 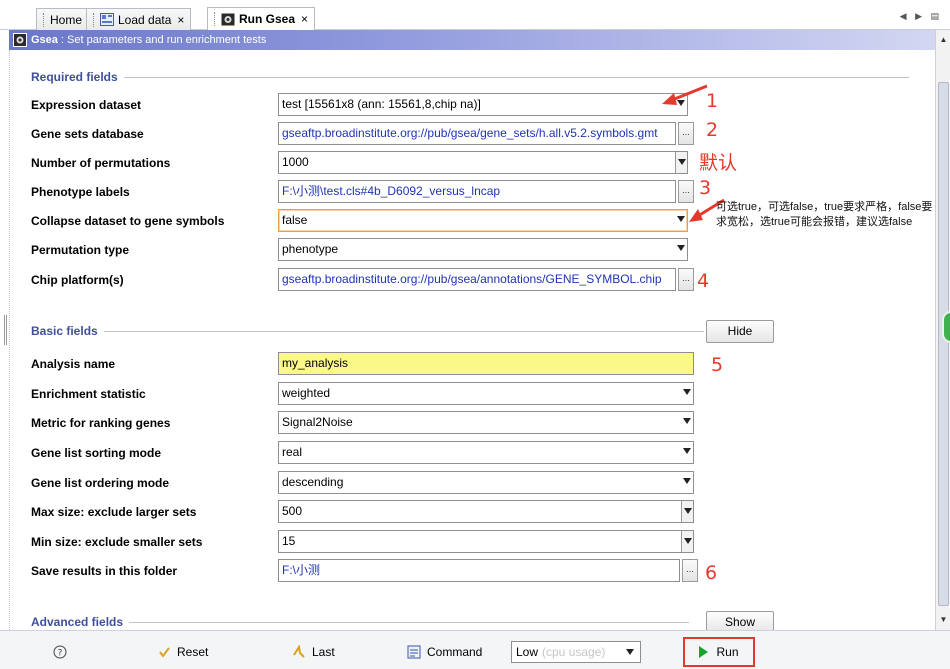 I want to click on command-button: Command, so click(x=444, y=652).